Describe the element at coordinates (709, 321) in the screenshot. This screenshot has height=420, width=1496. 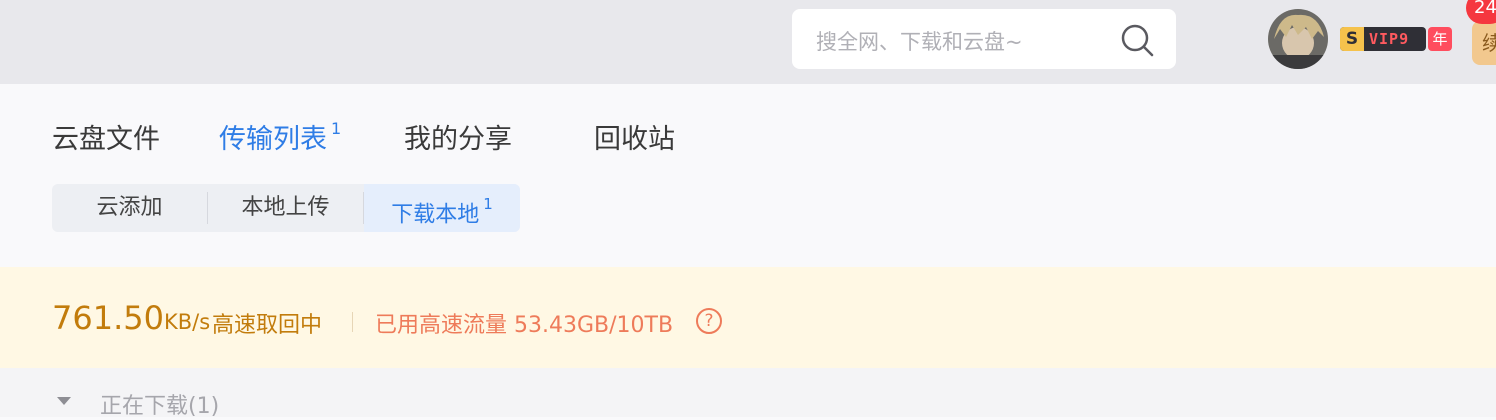
I see `help-icon: ?` at that location.